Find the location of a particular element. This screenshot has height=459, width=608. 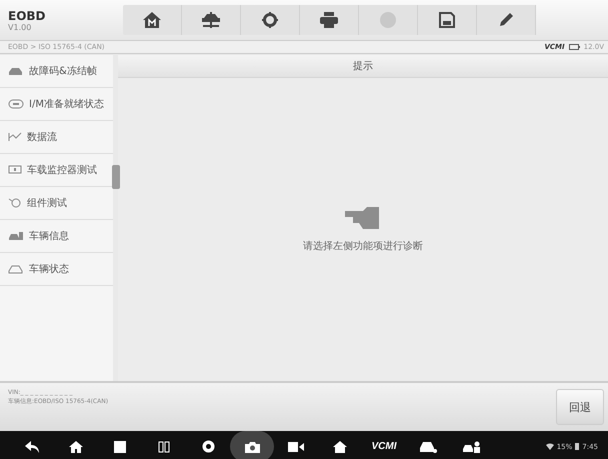

car-status-icon is located at coordinates (16, 269).